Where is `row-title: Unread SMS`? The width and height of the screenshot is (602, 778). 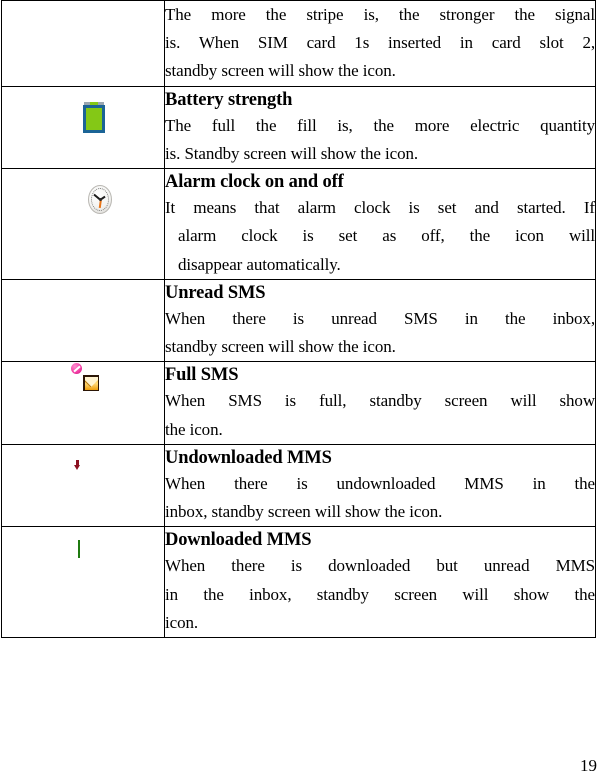 row-title: Unread SMS is located at coordinates (215, 292).